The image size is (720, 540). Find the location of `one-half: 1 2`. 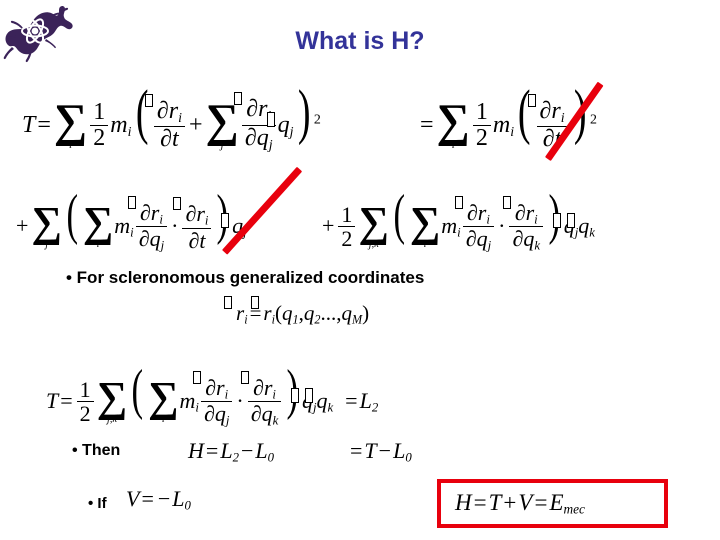

one-half: 1 2 is located at coordinates (85, 401).